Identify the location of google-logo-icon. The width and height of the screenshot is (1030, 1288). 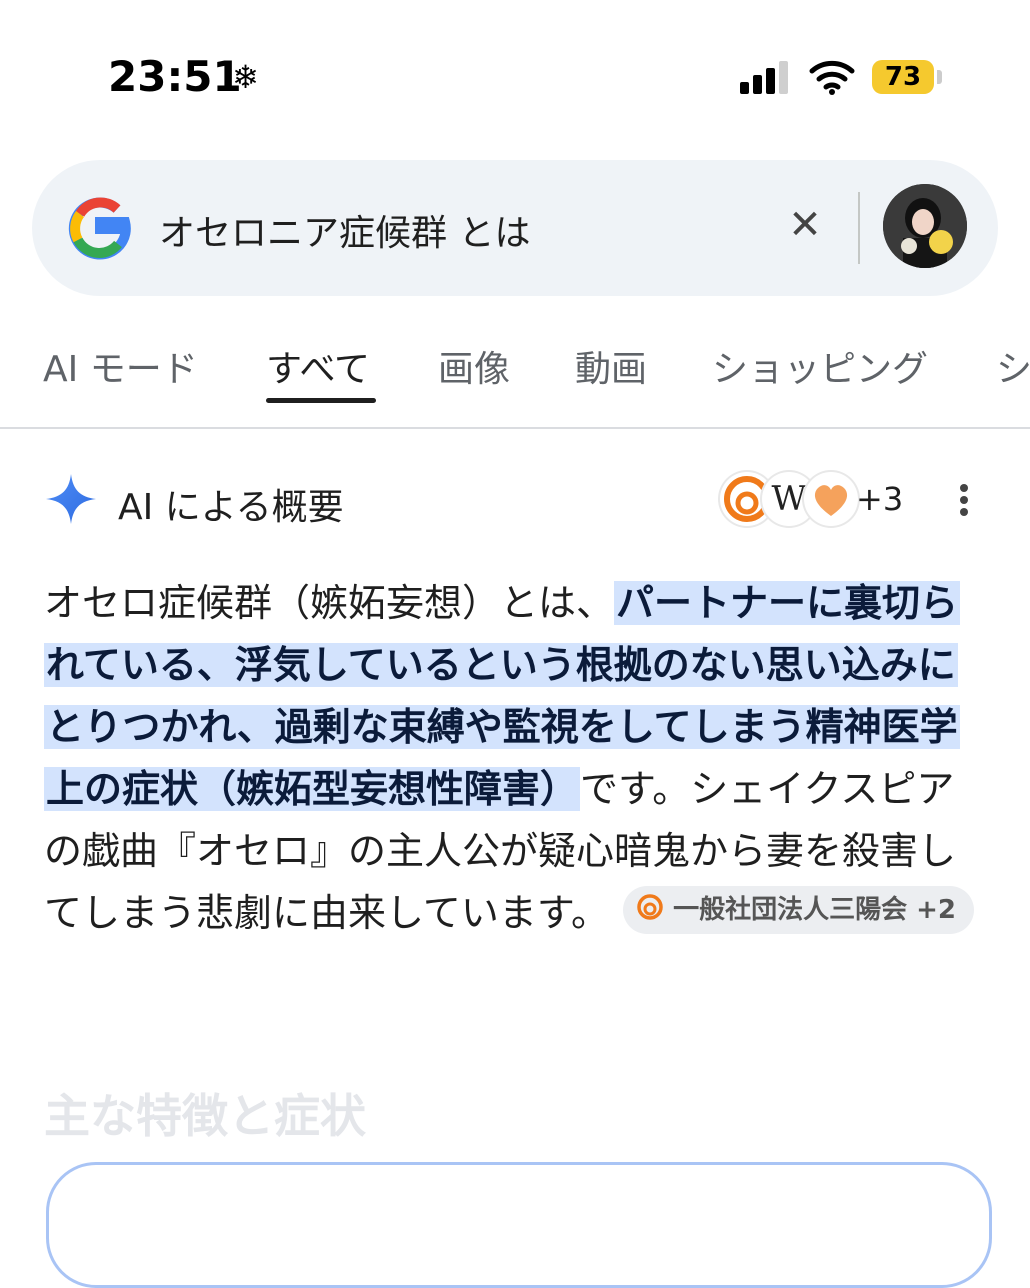
(100, 228).